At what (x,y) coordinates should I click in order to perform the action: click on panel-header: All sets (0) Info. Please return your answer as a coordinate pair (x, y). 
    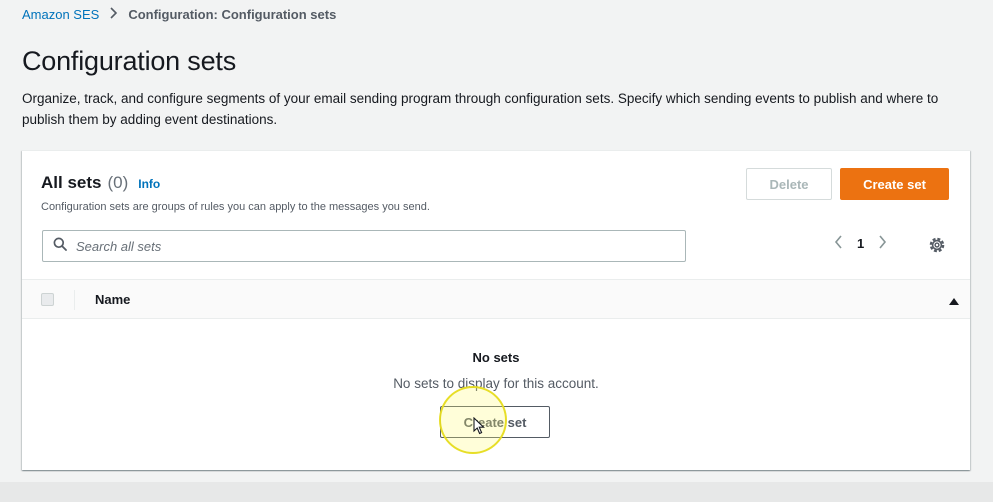
    Looking at the image, I should click on (100, 183).